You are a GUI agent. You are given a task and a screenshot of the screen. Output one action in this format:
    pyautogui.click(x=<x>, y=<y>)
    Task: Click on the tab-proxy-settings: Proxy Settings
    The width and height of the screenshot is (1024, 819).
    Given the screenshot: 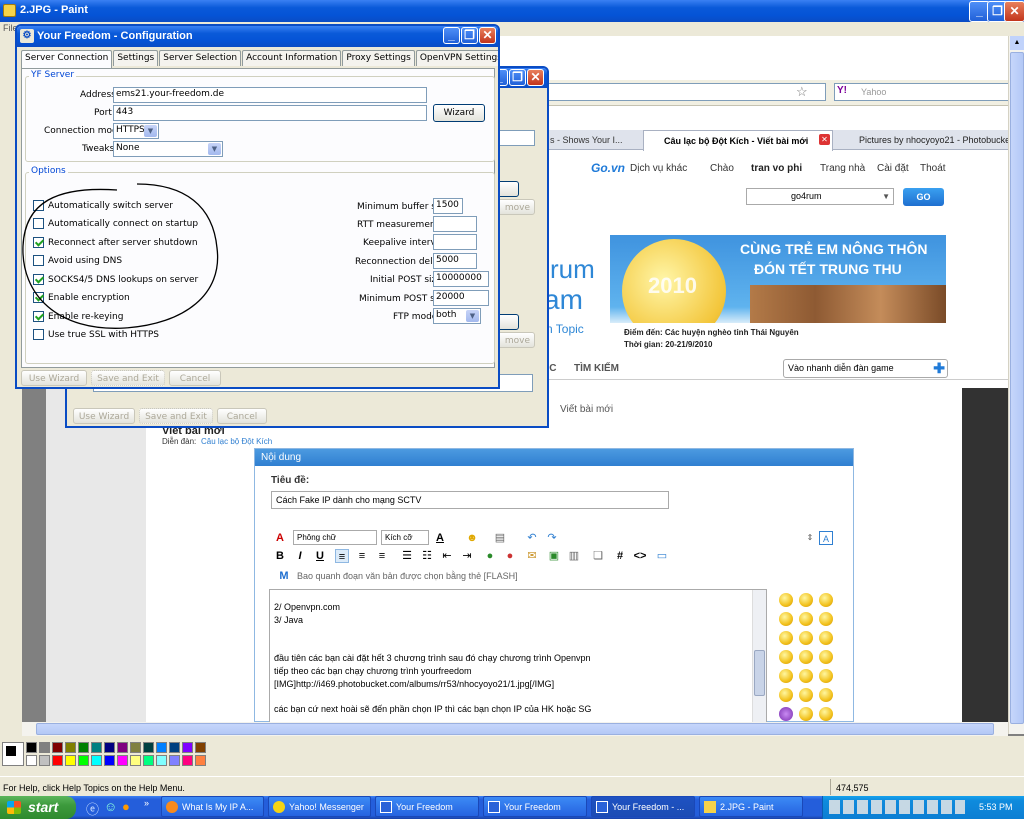 What is the action you would take?
    pyautogui.click(x=378, y=58)
    